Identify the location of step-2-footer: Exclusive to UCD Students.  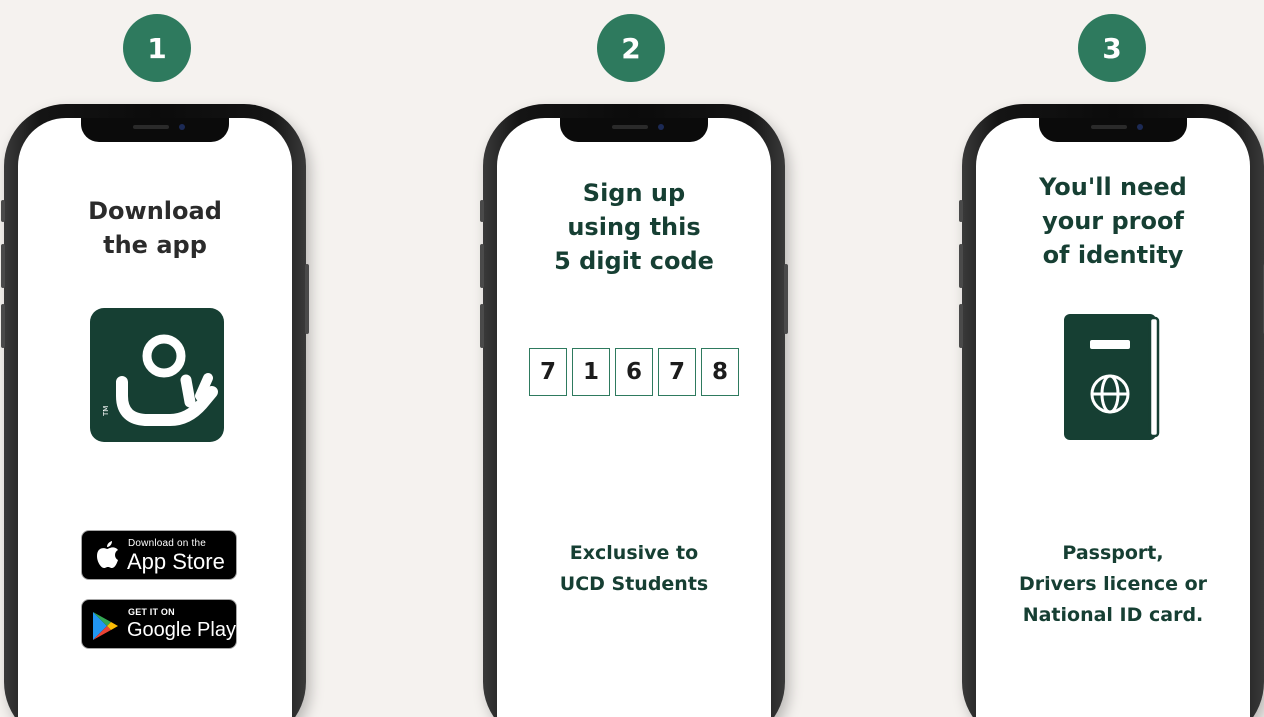
(634, 568).